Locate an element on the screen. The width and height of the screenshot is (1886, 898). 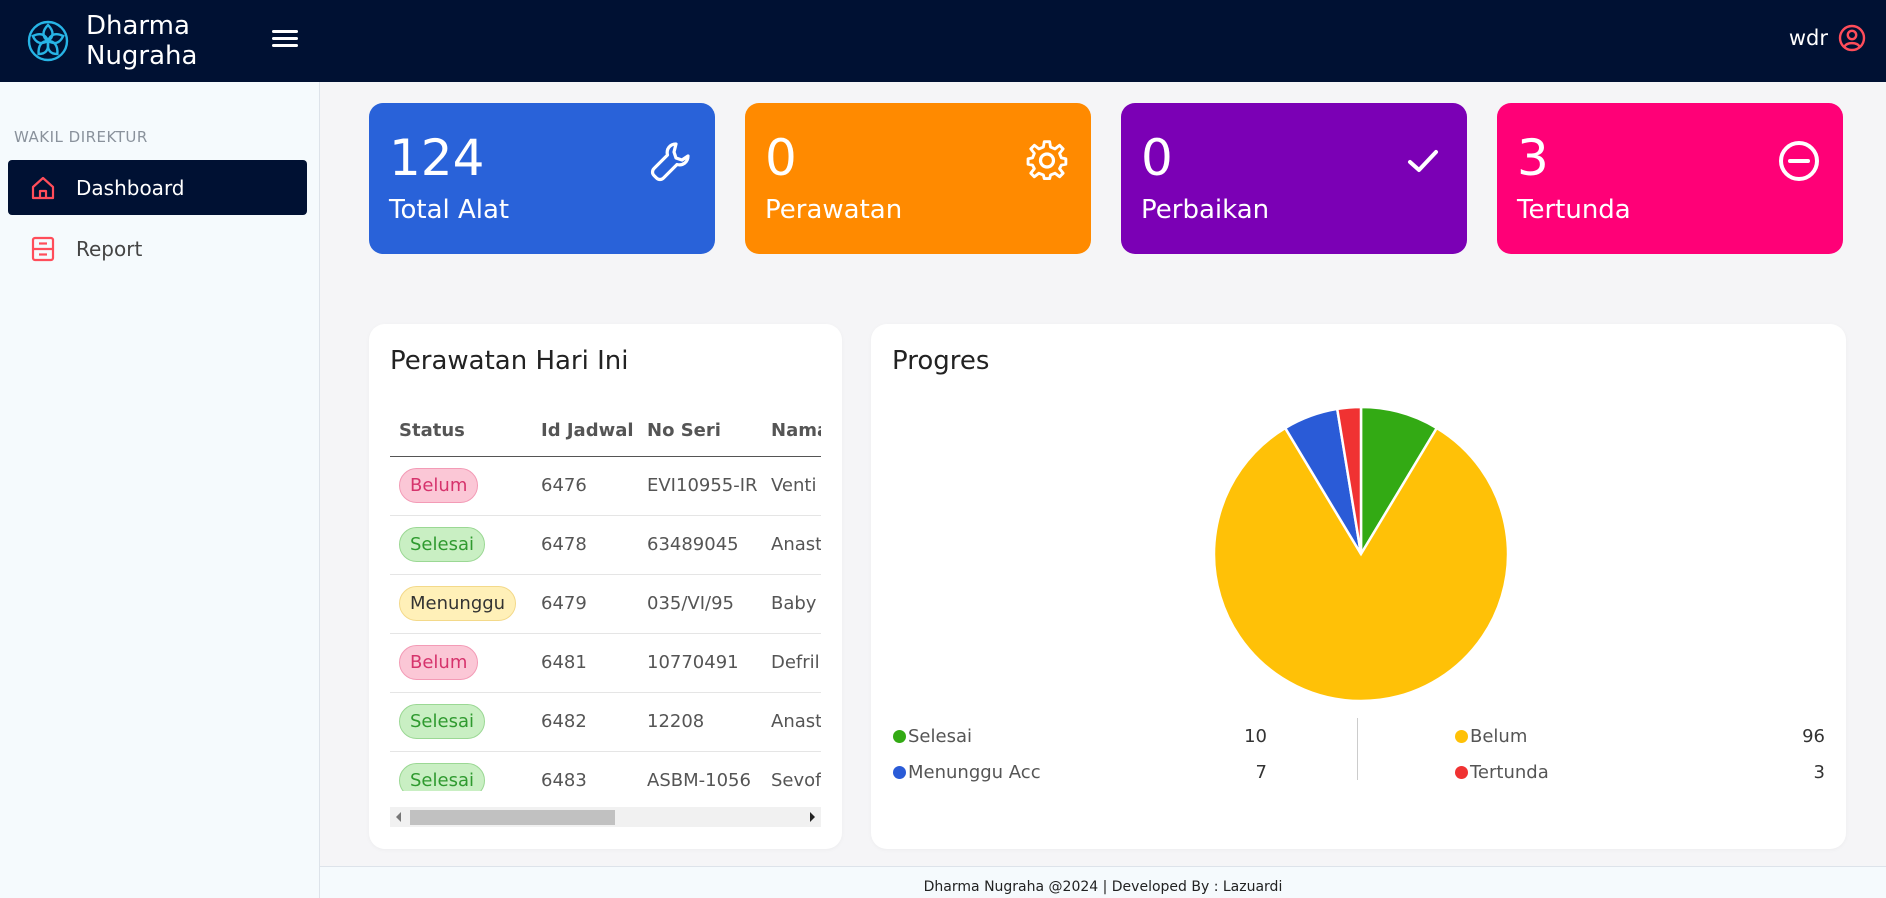
legend-label: Tertunda is located at coordinates (1509, 772).